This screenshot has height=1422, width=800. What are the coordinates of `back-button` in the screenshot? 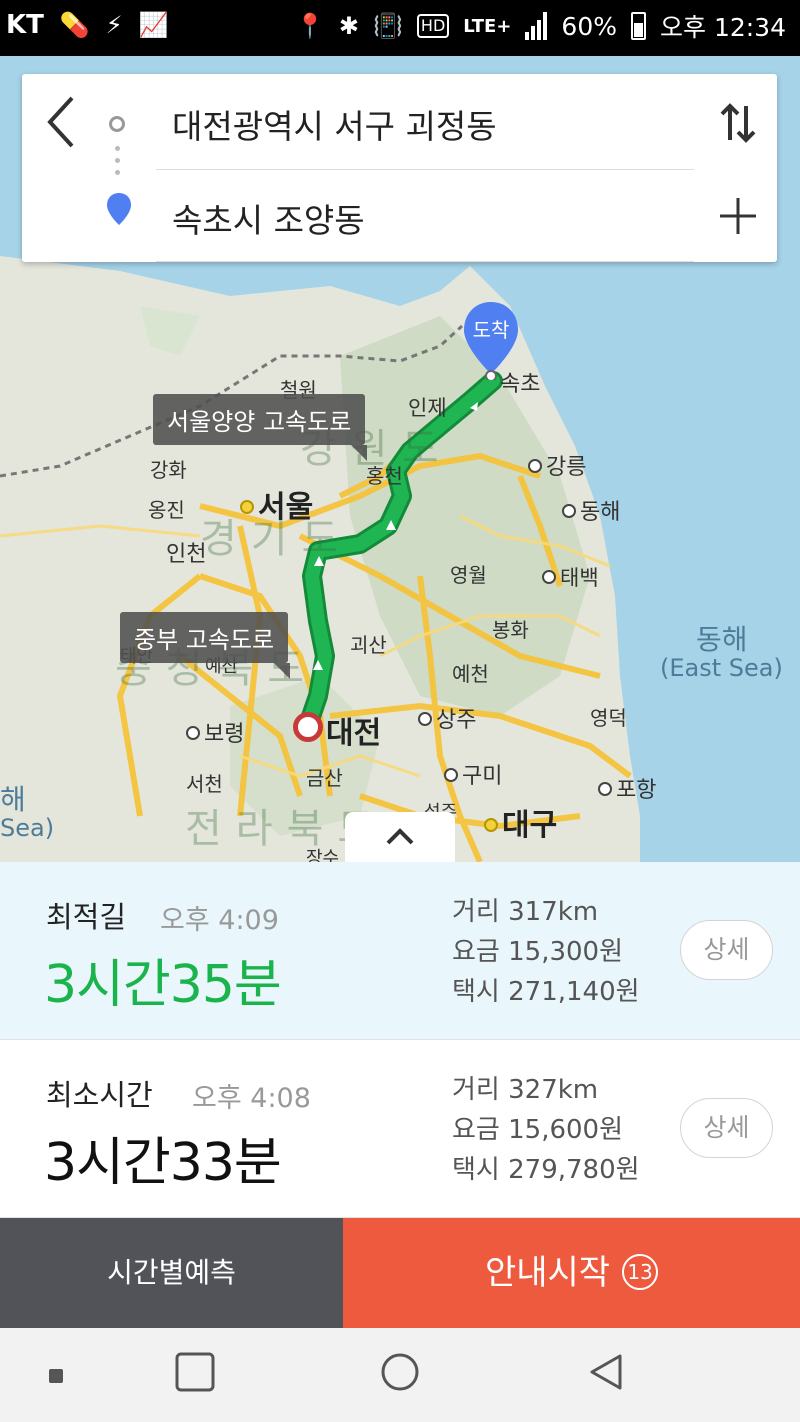 It's located at (62, 122).